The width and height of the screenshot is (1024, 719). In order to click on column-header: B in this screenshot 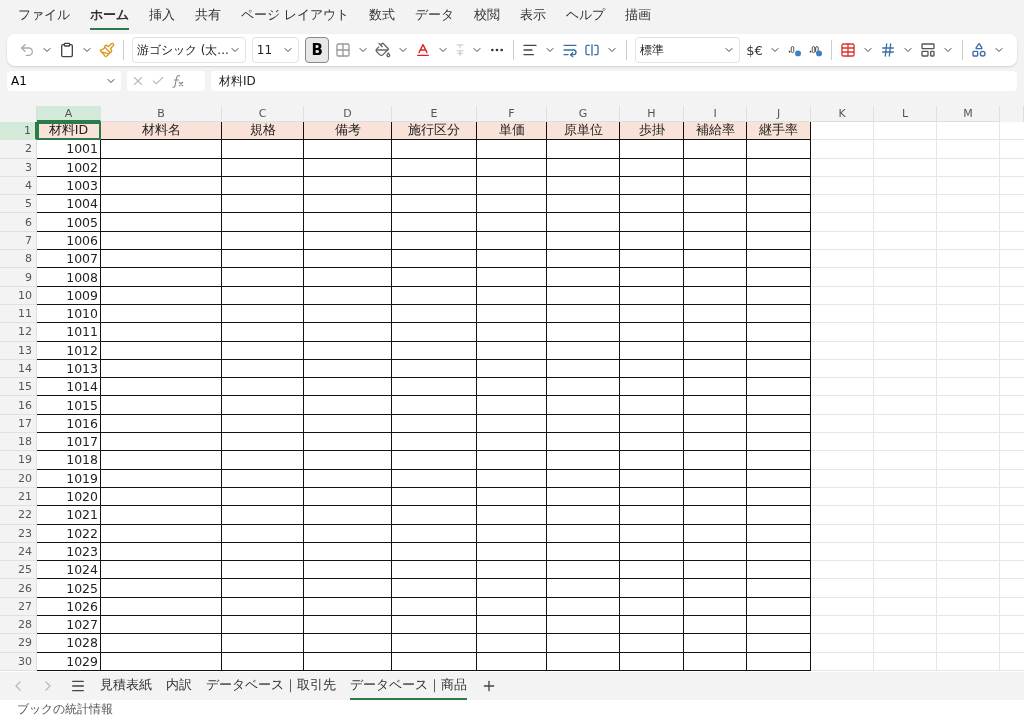, I will do `click(161, 114)`.